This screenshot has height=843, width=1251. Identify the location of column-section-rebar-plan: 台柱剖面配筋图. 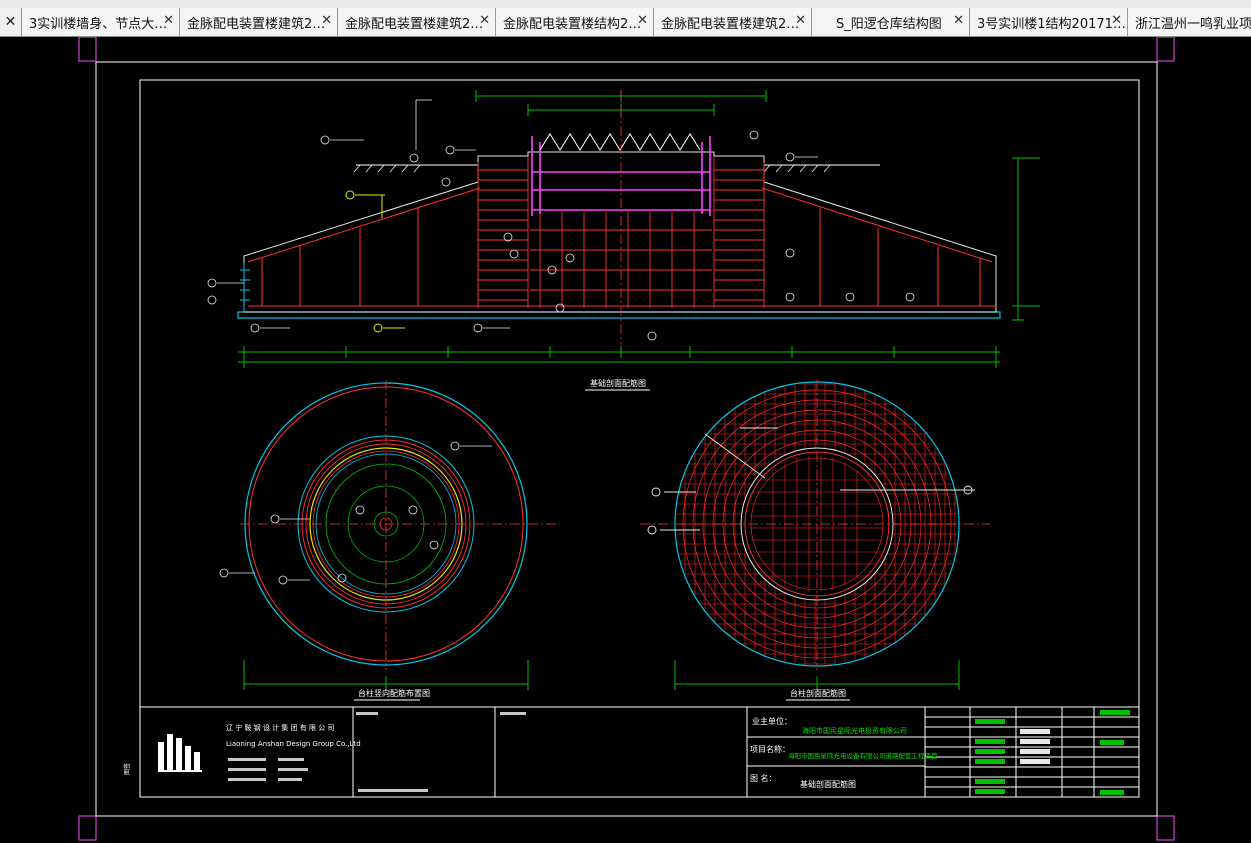
(815, 540).